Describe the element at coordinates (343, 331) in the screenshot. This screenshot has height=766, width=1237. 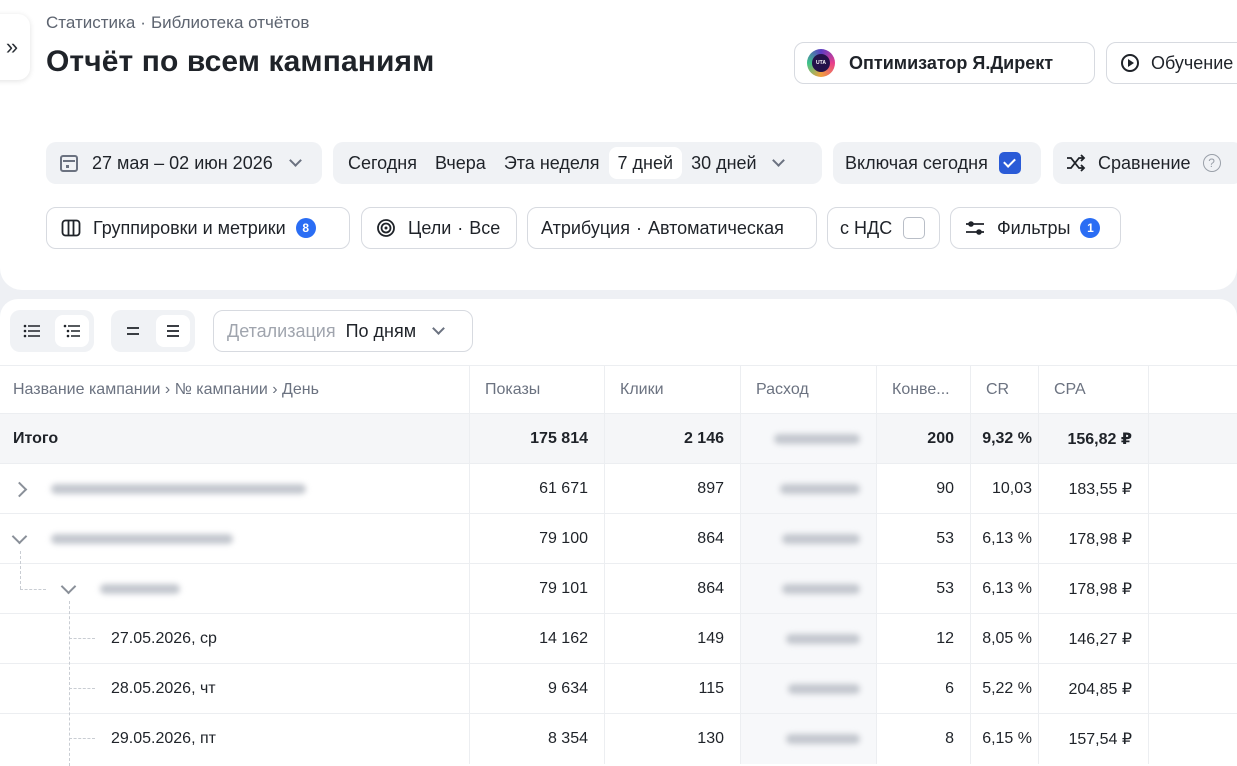
I see `detail-select: Детализация По дням` at that location.